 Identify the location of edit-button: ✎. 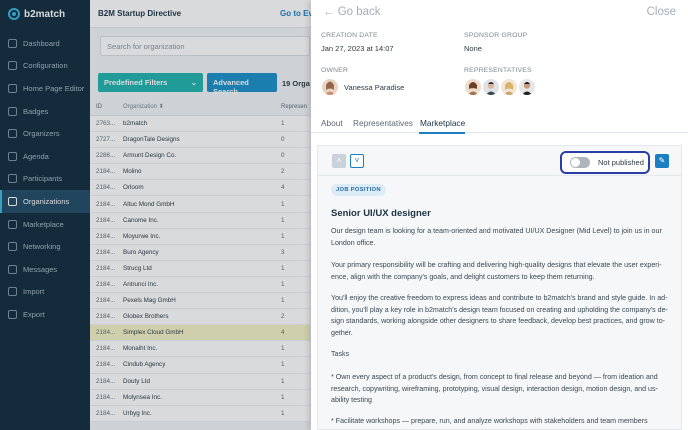
(662, 161).